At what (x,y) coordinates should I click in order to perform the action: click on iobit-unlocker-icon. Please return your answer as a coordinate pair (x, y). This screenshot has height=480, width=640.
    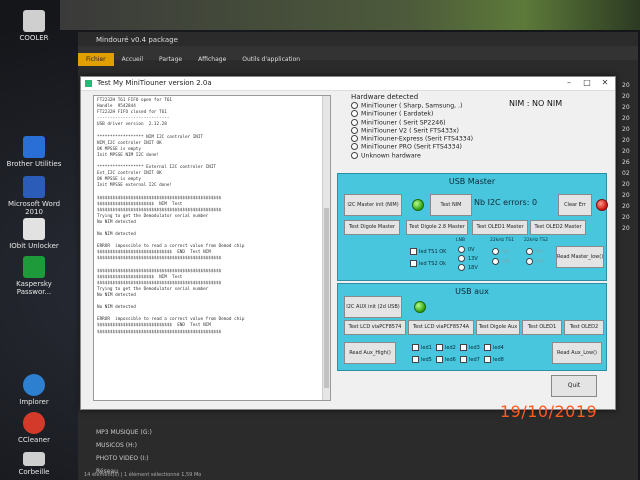
    Looking at the image, I should click on (34, 229).